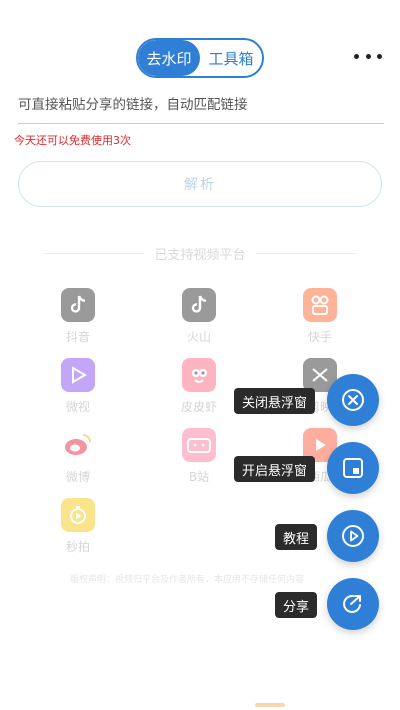 This screenshot has width=400, height=710. I want to click on platforms-title-text: 已支持视频平台, so click(200, 255).